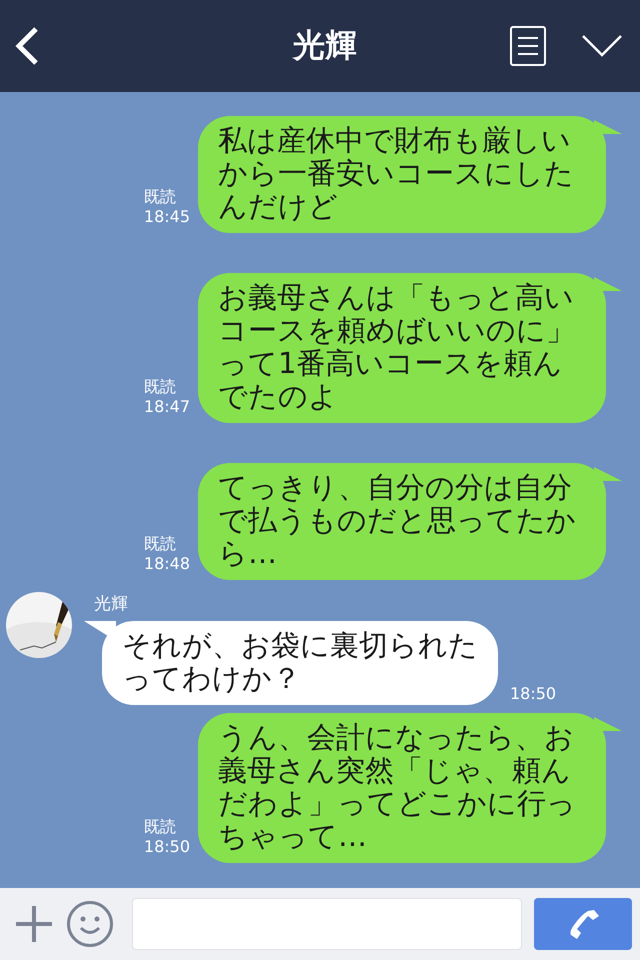 The height and width of the screenshot is (960, 640). I want to click on sent-message: 私は産休中で財布も厳しいから一番安いコースにしたんだけど, so click(410, 174).